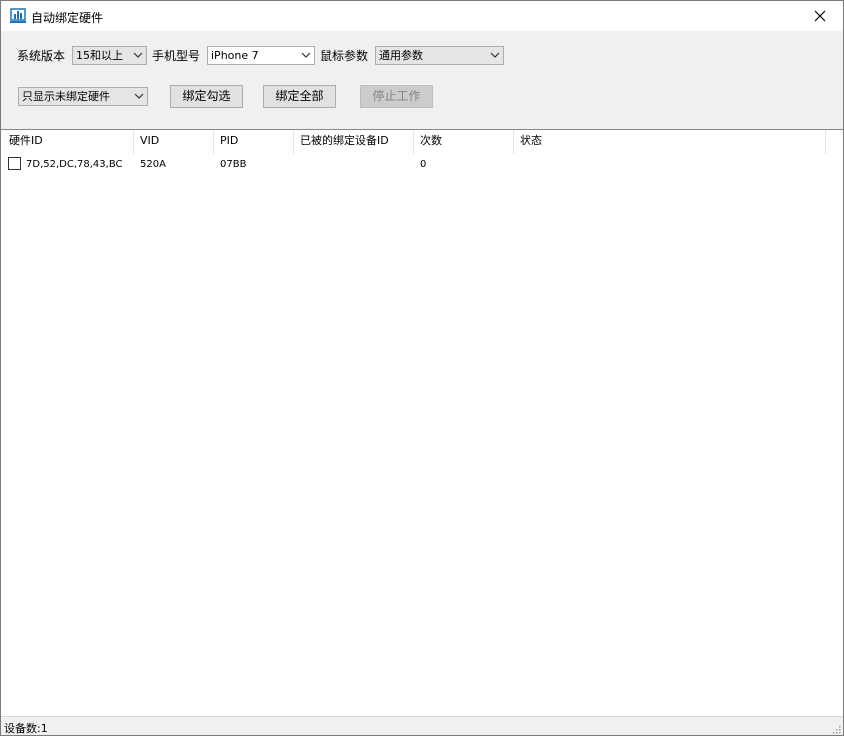  Describe the element at coordinates (26, 728) in the screenshot. I see `device-count: 设备数:1` at that location.